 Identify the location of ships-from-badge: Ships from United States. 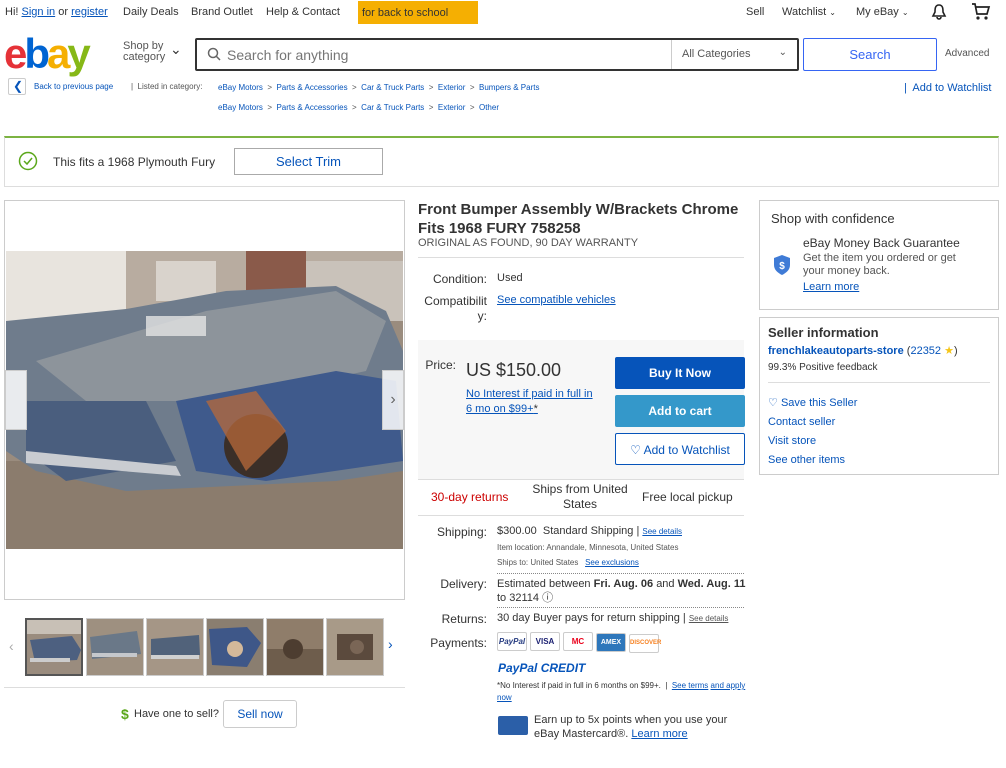
(580, 496).